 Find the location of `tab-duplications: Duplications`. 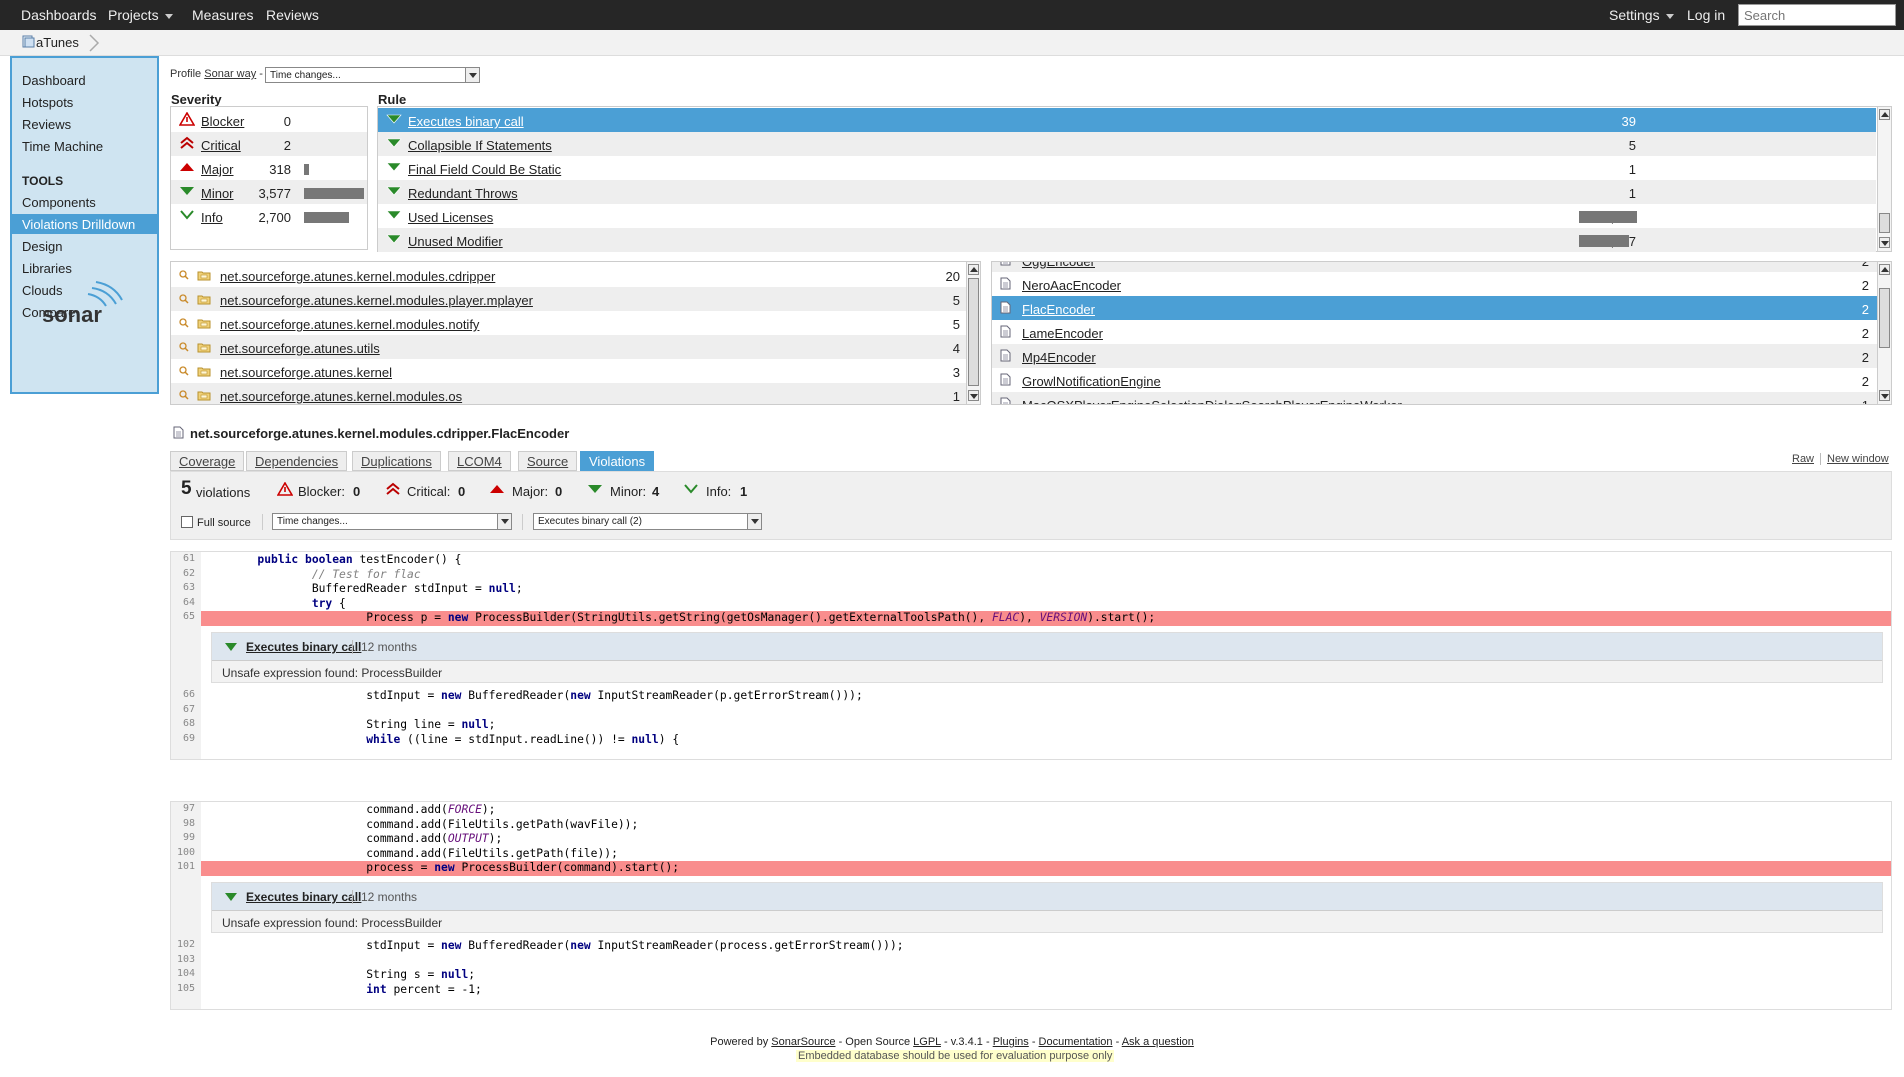

tab-duplications: Duplications is located at coordinates (396, 461).